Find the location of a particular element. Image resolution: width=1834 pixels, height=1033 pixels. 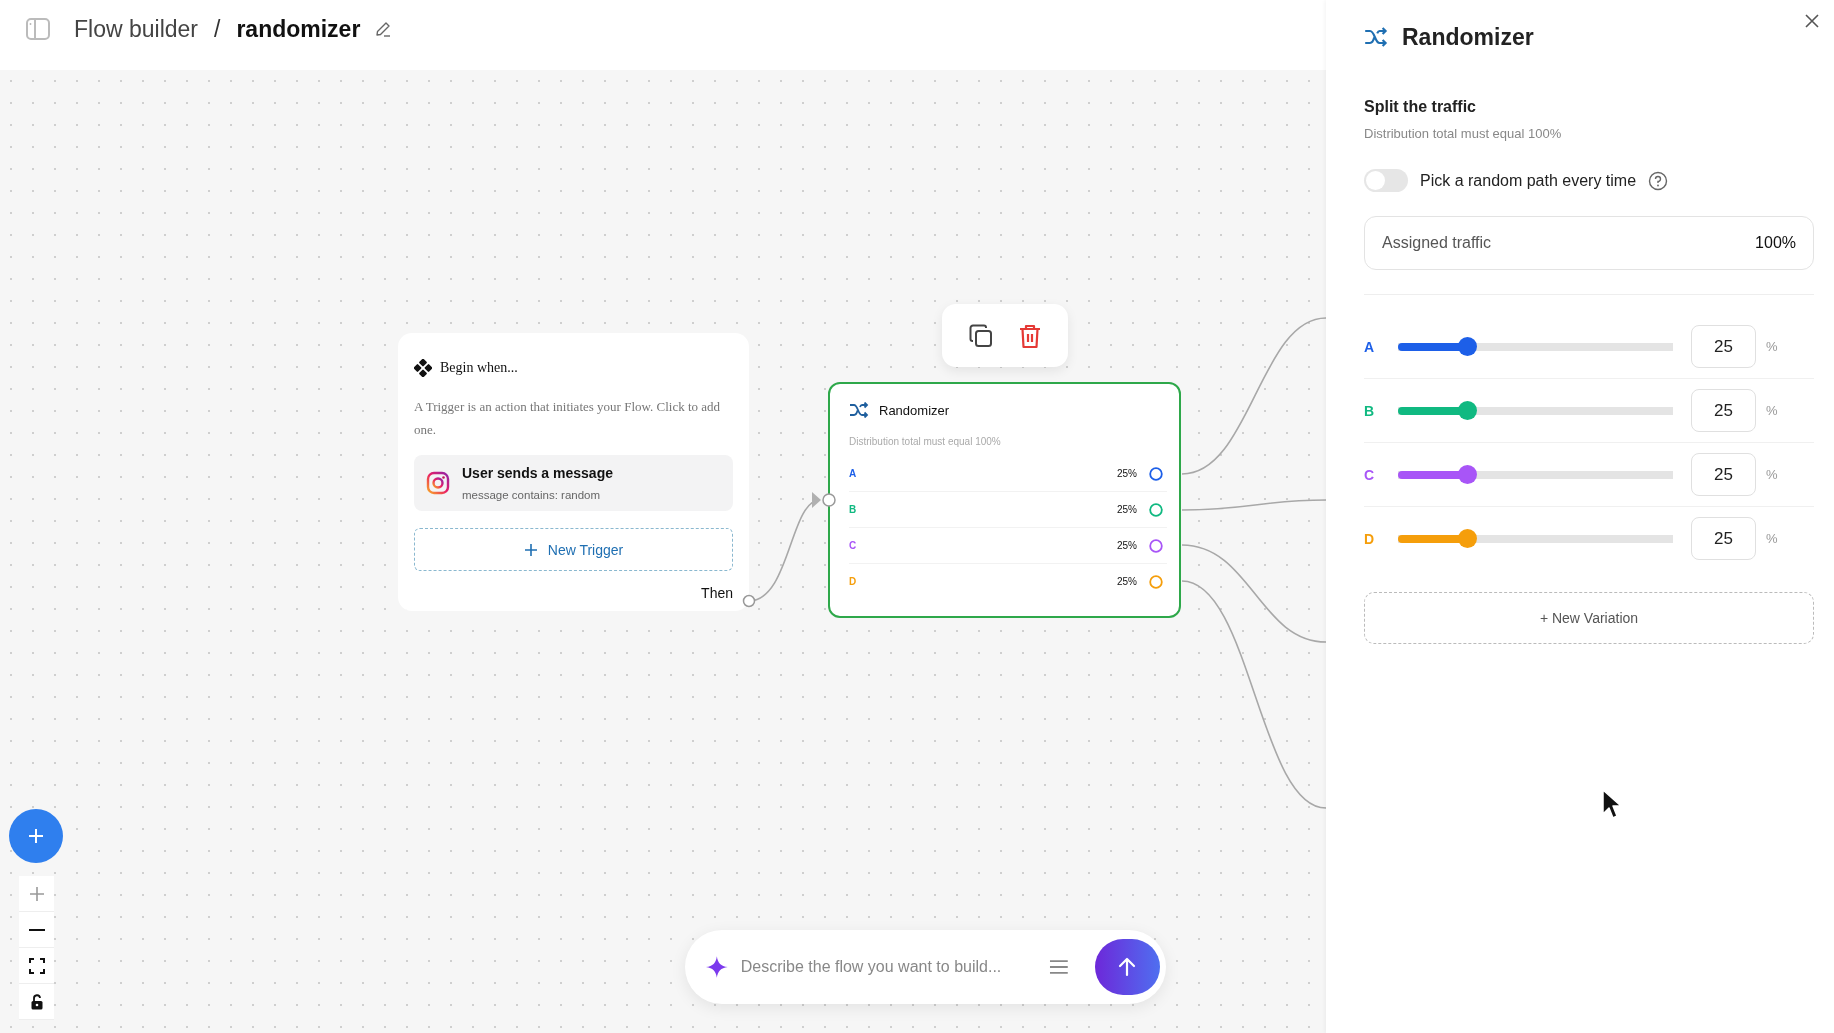

menu-icon is located at coordinates (1059, 967).